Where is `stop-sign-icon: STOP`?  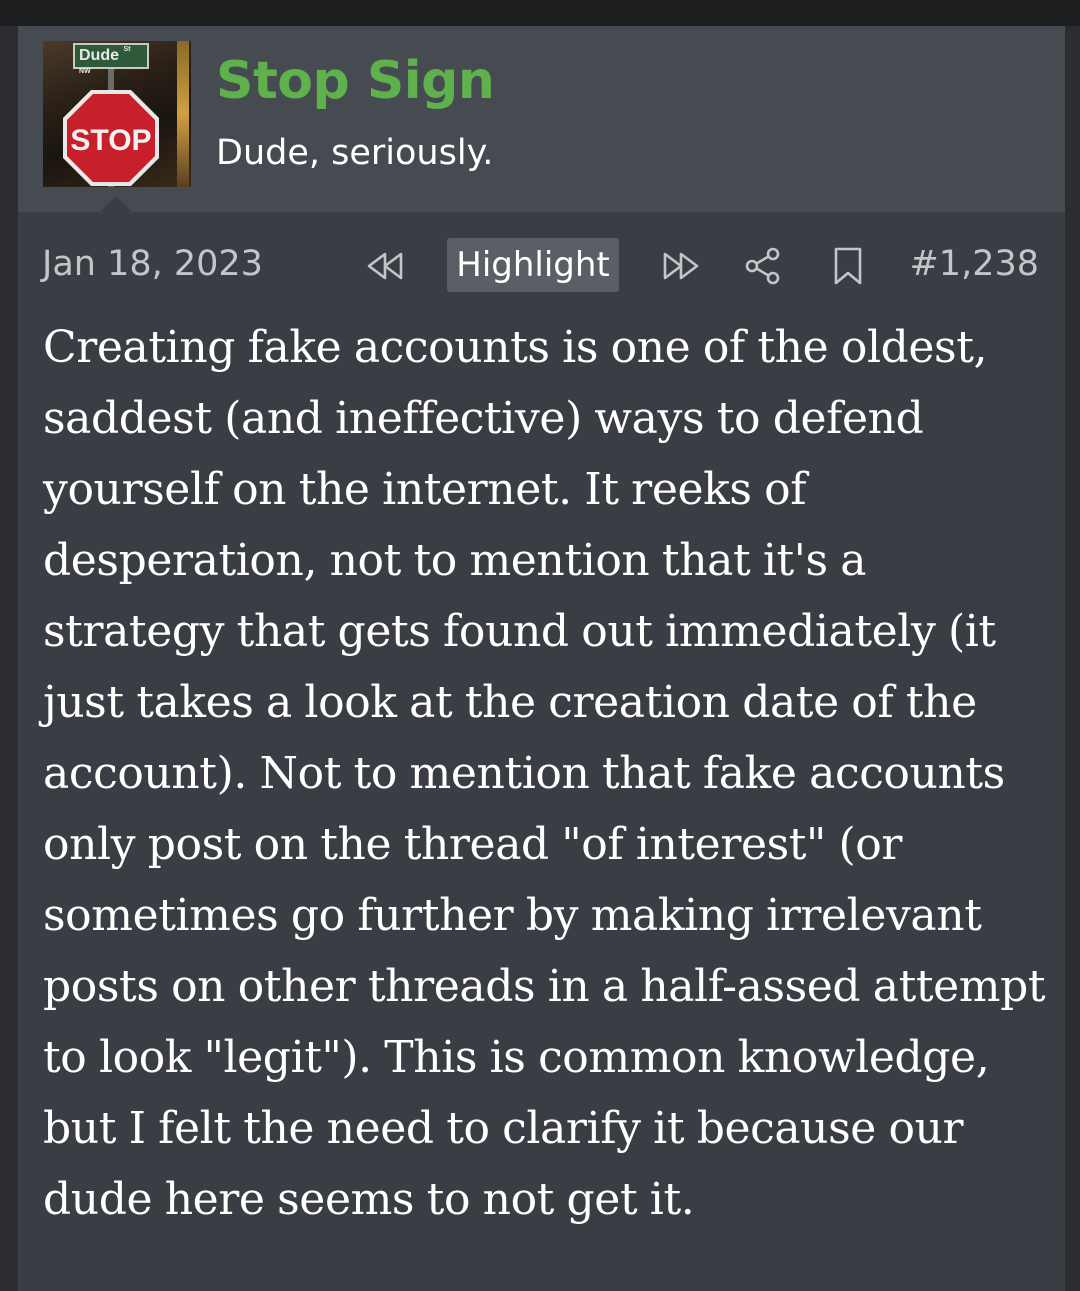
stop-sign-icon: STOP is located at coordinates (111, 138).